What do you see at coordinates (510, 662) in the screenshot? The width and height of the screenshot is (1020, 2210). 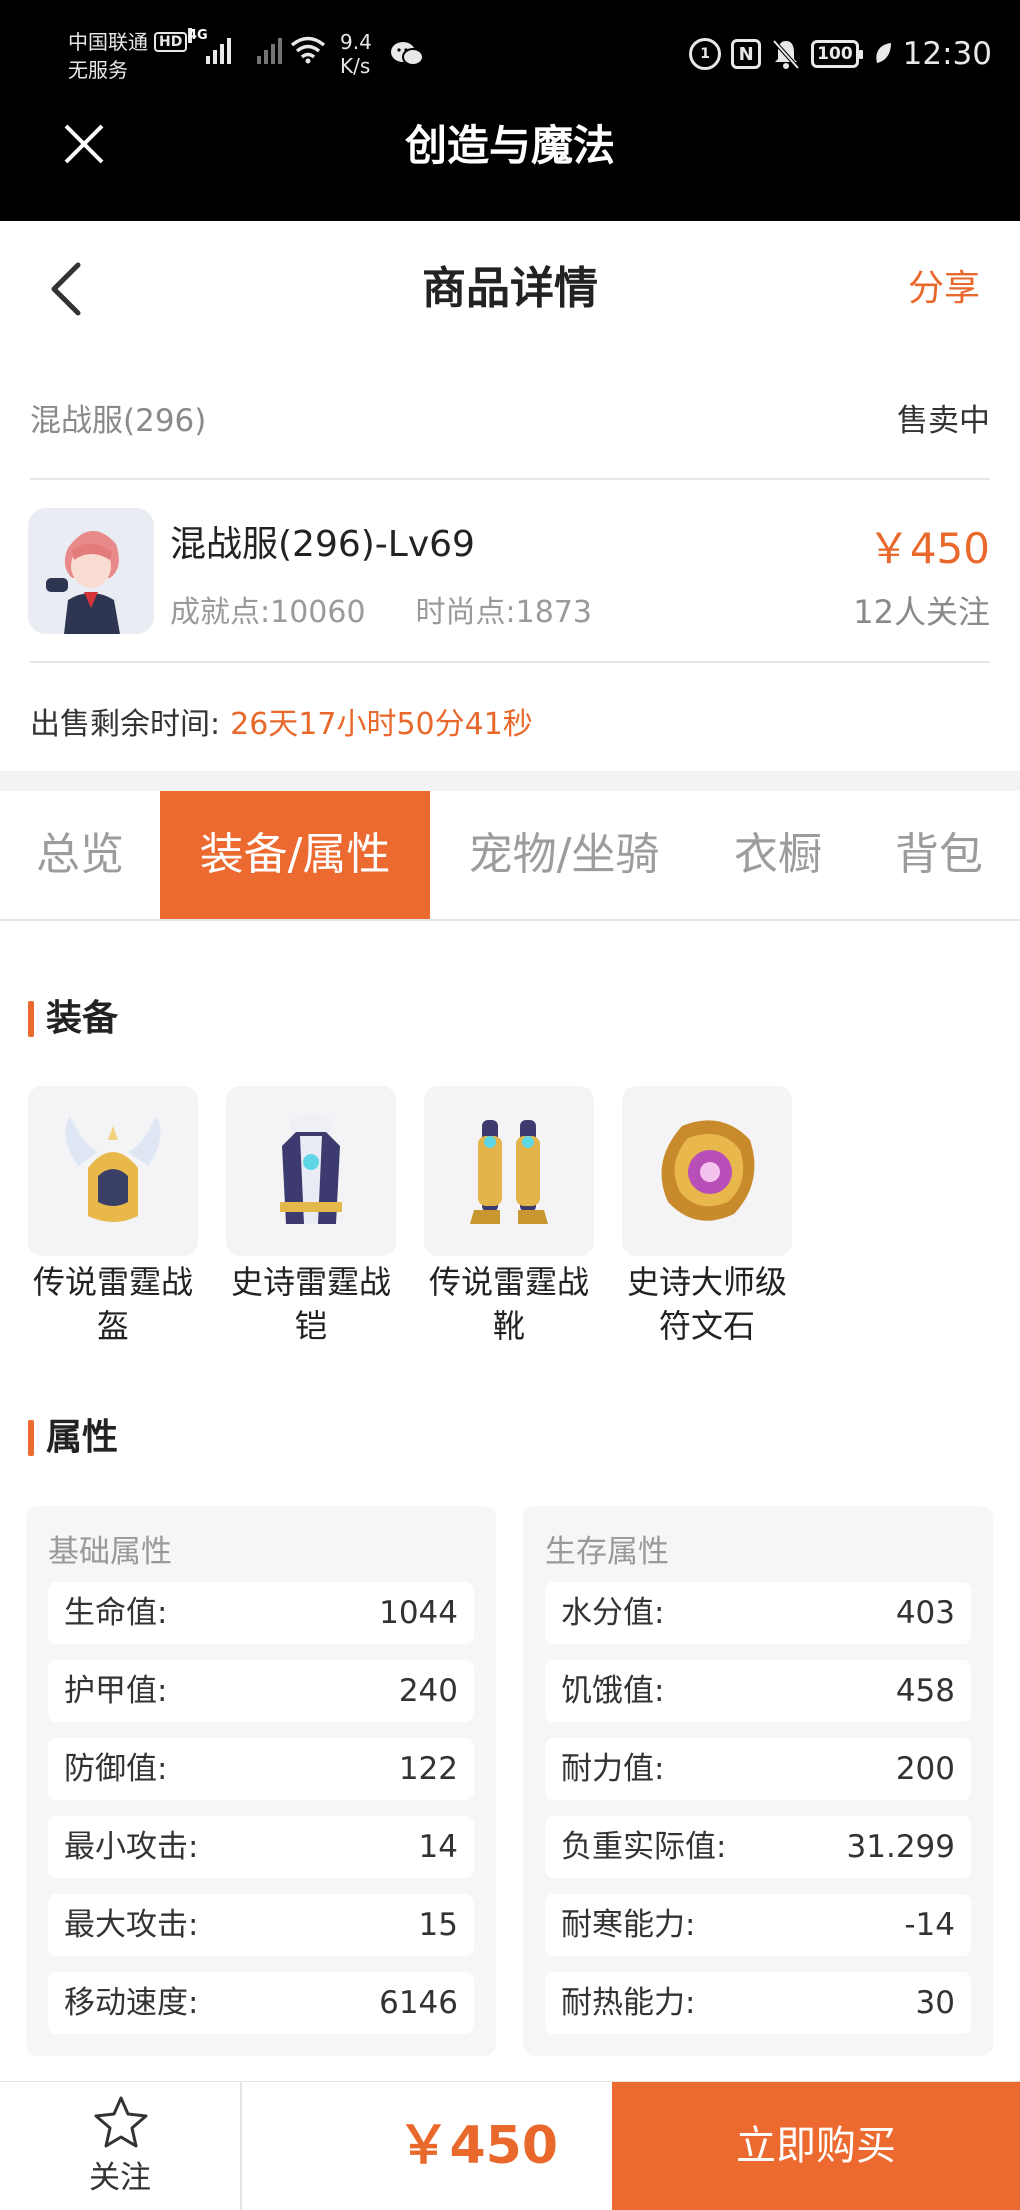 I see `divider` at bounding box center [510, 662].